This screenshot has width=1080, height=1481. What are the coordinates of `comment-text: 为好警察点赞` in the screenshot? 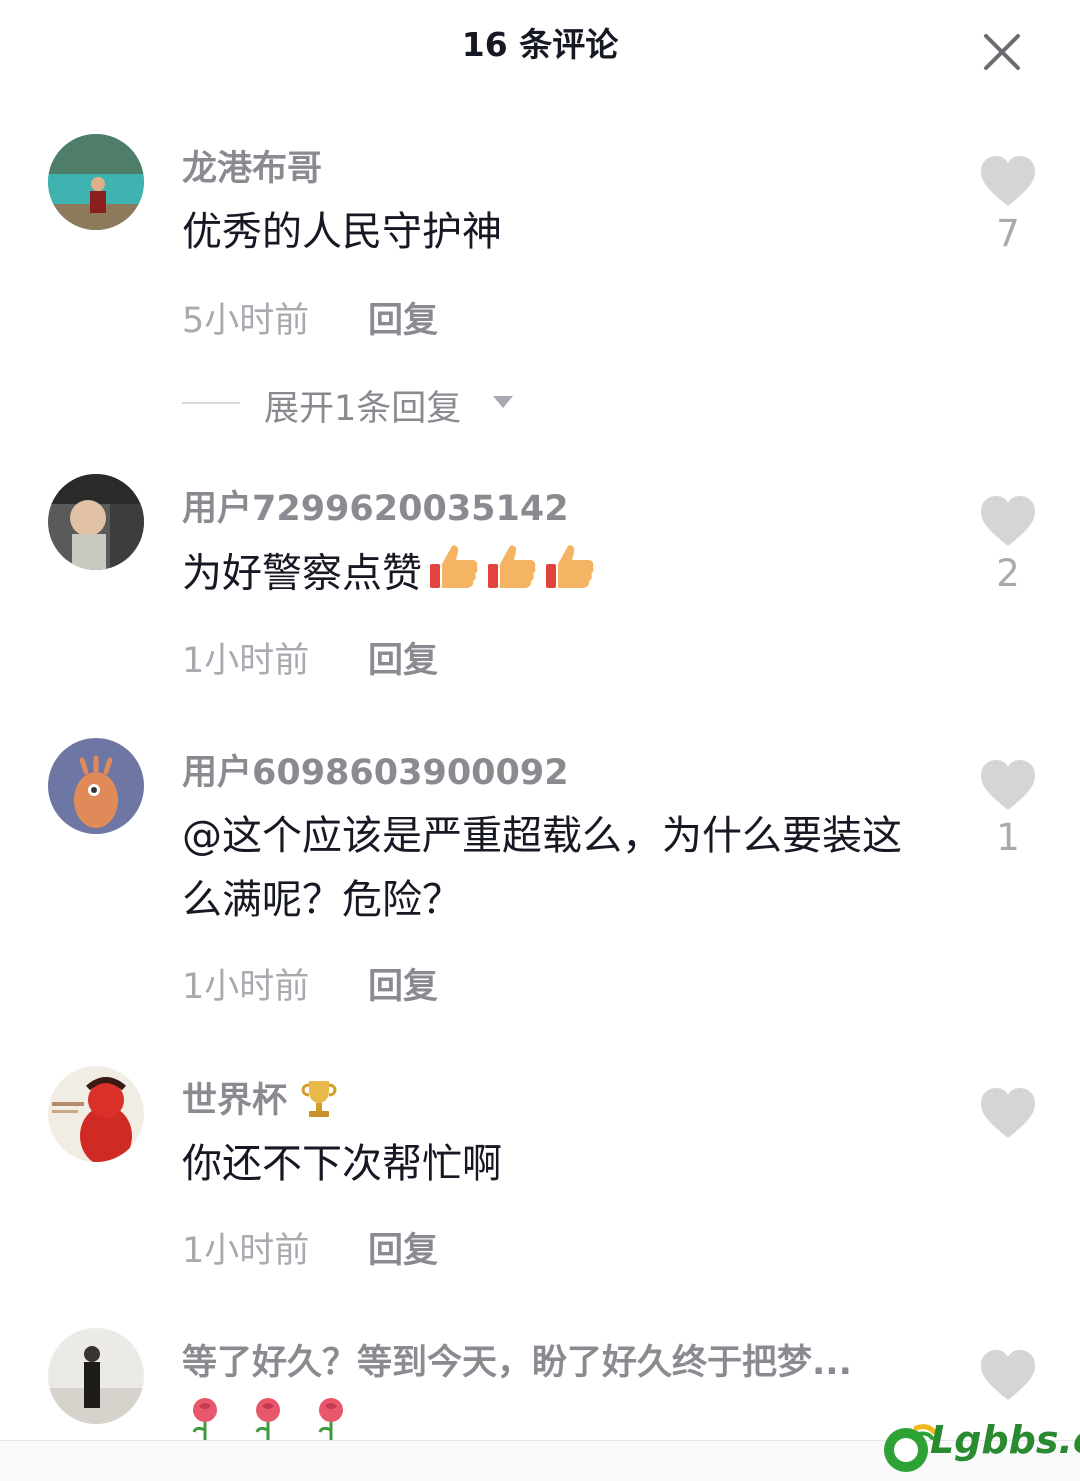 It's located at (552, 575).